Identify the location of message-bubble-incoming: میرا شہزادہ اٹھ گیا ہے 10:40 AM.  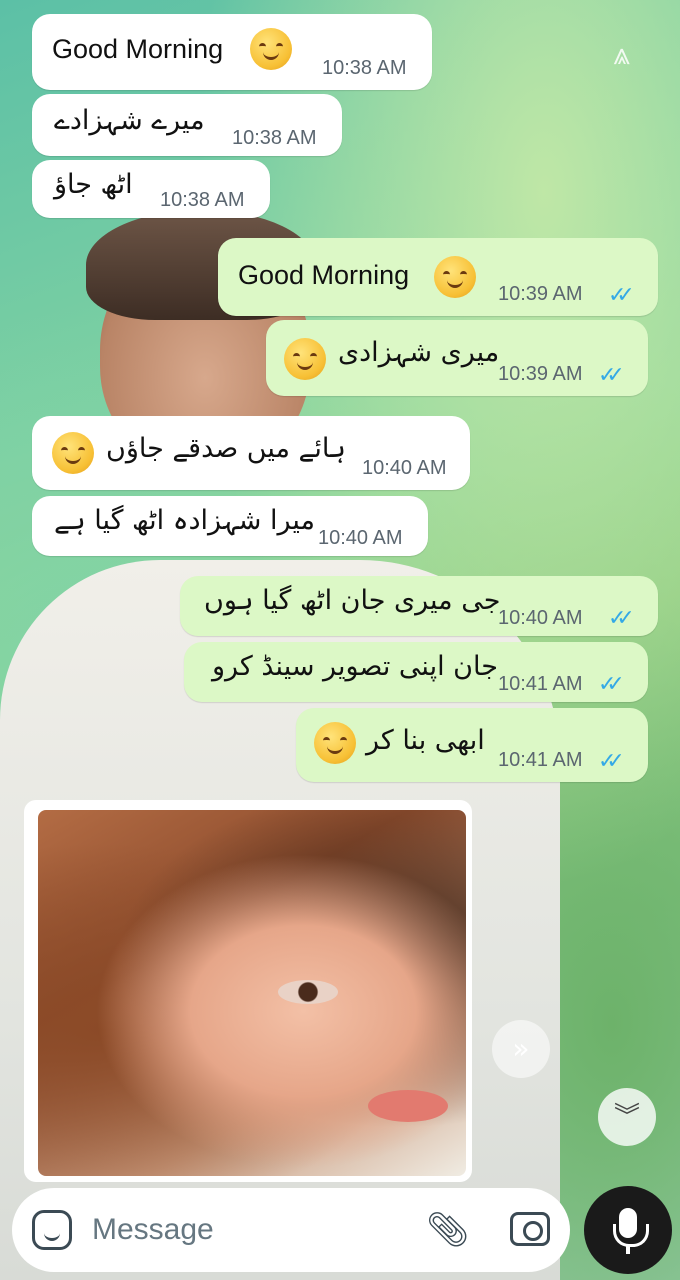
(230, 526).